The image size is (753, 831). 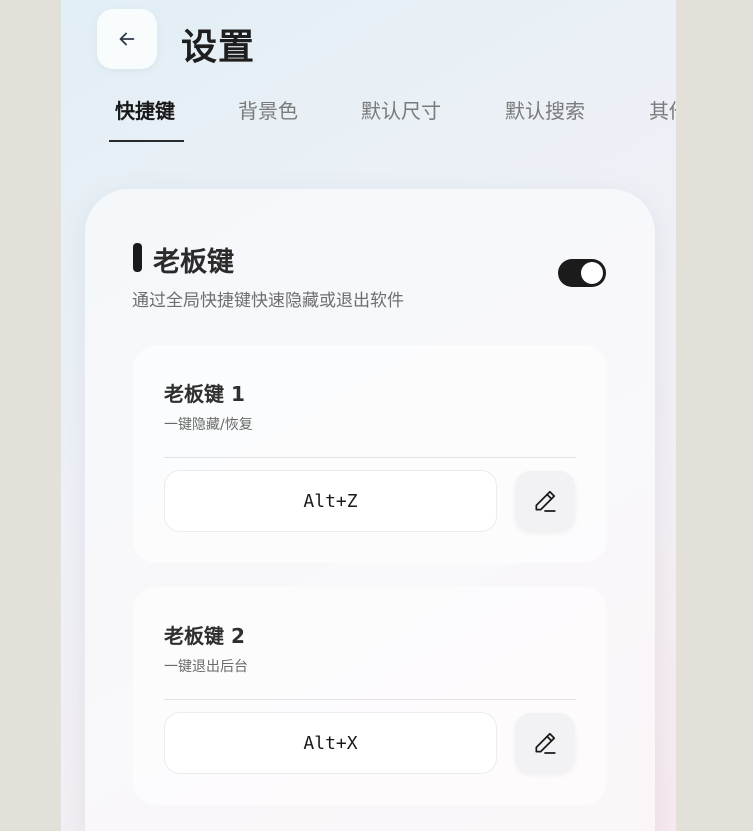 I want to click on section-description: 通过全局快捷键快速隐藏或退出软件, so click(x=268, y=301).